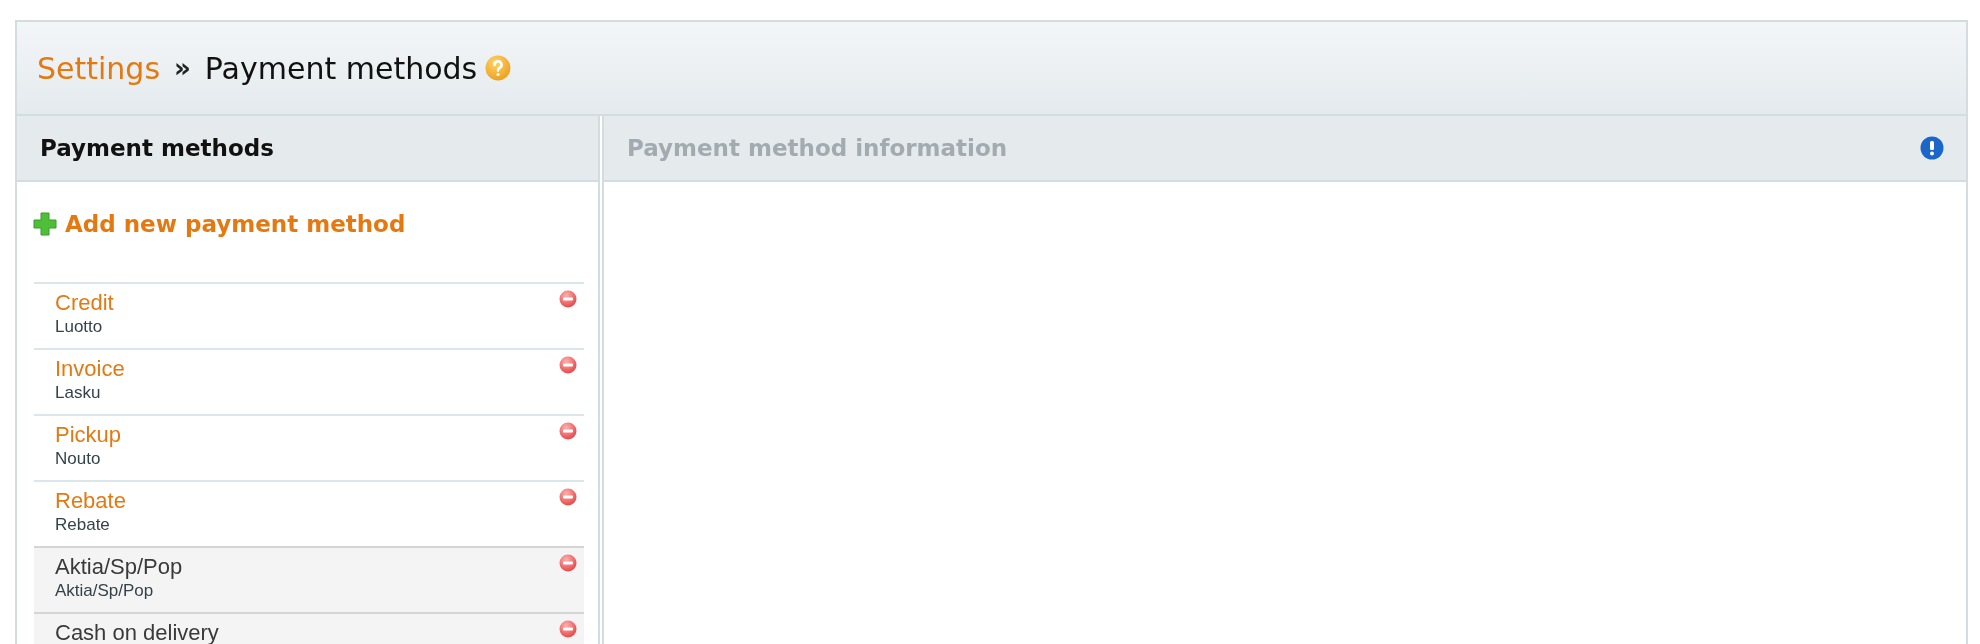 The width and height of the screenshot is (1980, 644). Describe the element at coordinates (309, 381) in the screenshot. I see `payment-method-item: Invoice Lasku` at that location.